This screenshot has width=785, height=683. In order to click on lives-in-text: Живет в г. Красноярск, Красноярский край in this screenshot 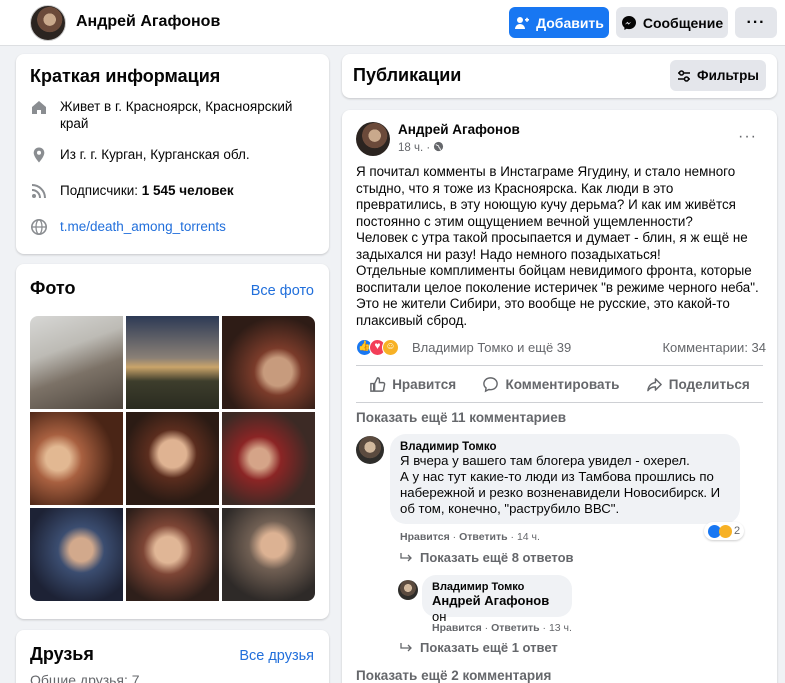, I will do `click(176, 115)`.